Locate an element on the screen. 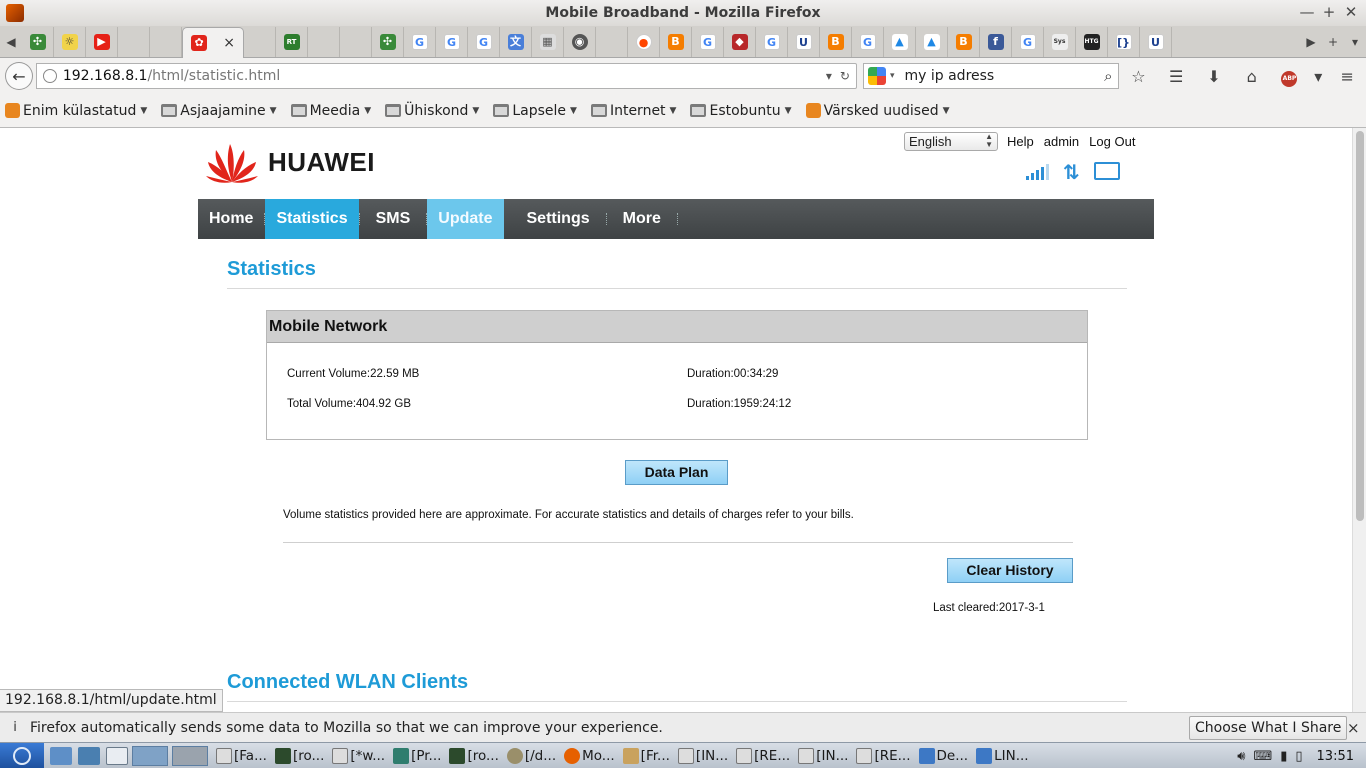 The width and height of the screenshot is (1366, 768). battery-icon: ▯ is located at coordinates (1298, 756).